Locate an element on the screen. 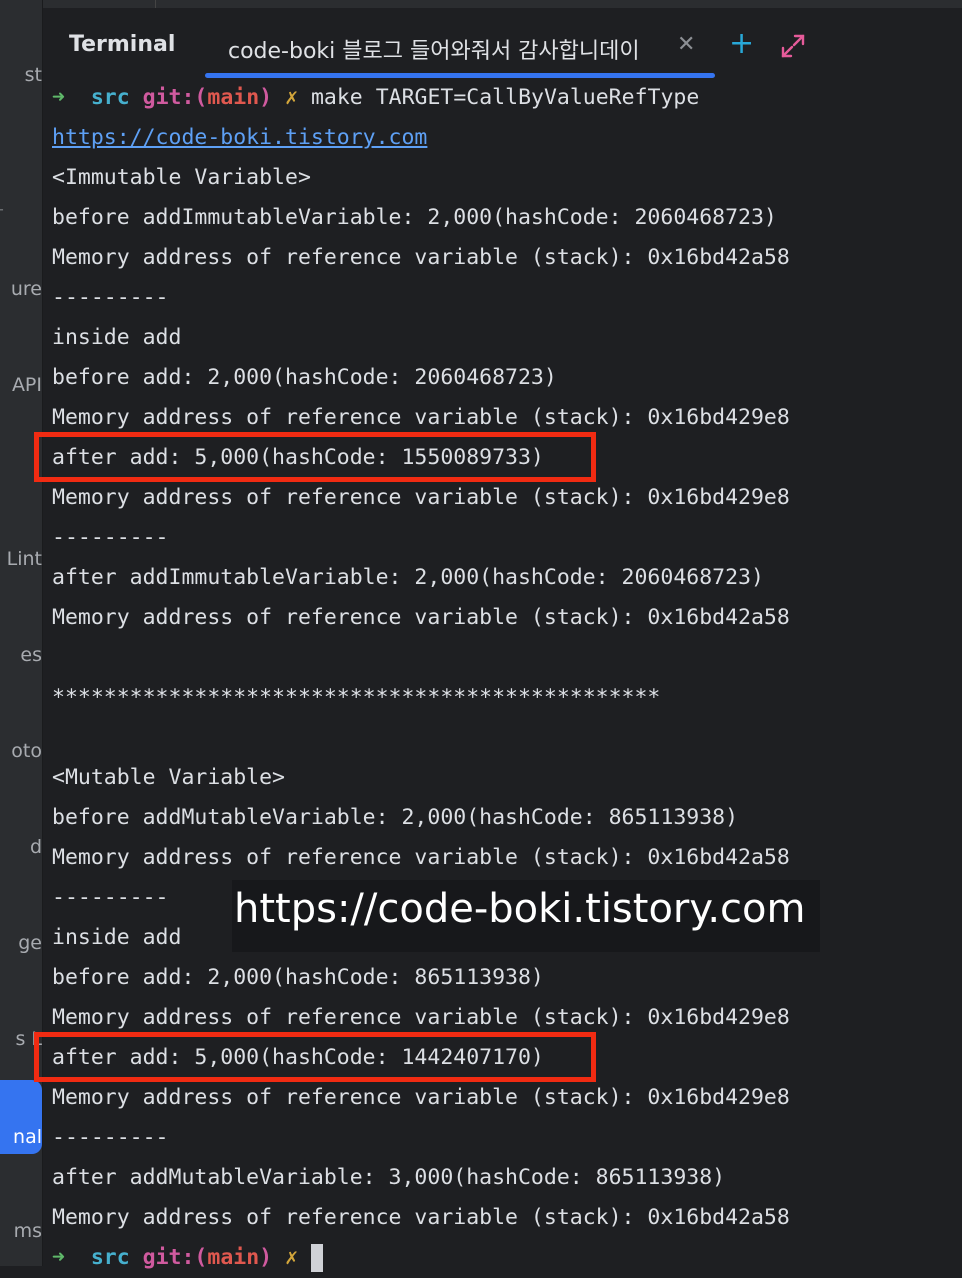 This screenshot has width=962, height=1278. prompt-line-current: ➜ src git:(main) ✗ is located at coordinates (187, 1258).